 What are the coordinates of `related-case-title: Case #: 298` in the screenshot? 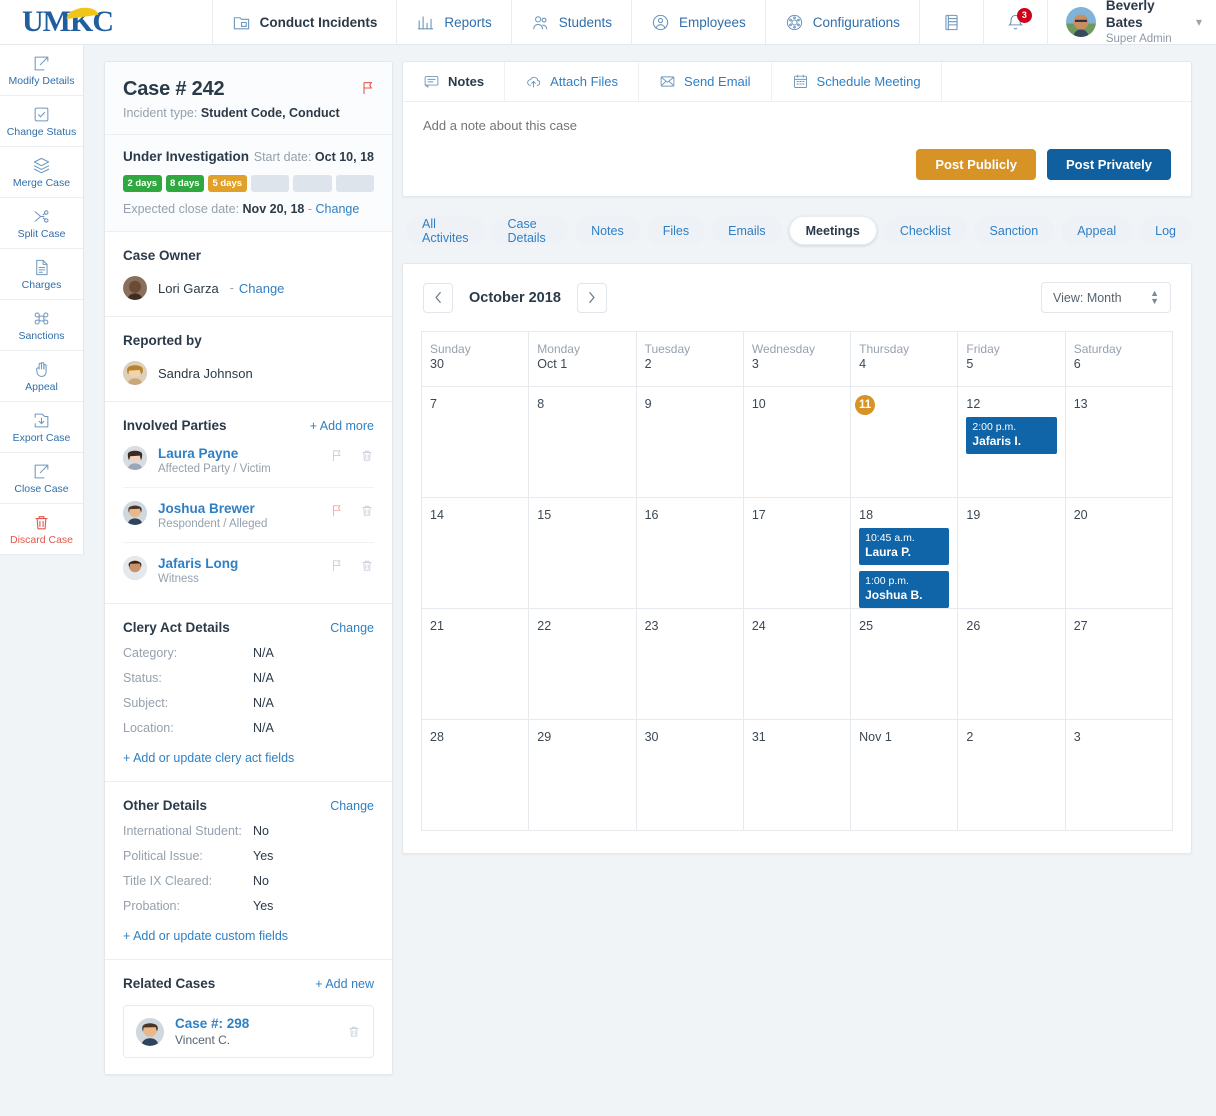 It's located at (255, 1023).